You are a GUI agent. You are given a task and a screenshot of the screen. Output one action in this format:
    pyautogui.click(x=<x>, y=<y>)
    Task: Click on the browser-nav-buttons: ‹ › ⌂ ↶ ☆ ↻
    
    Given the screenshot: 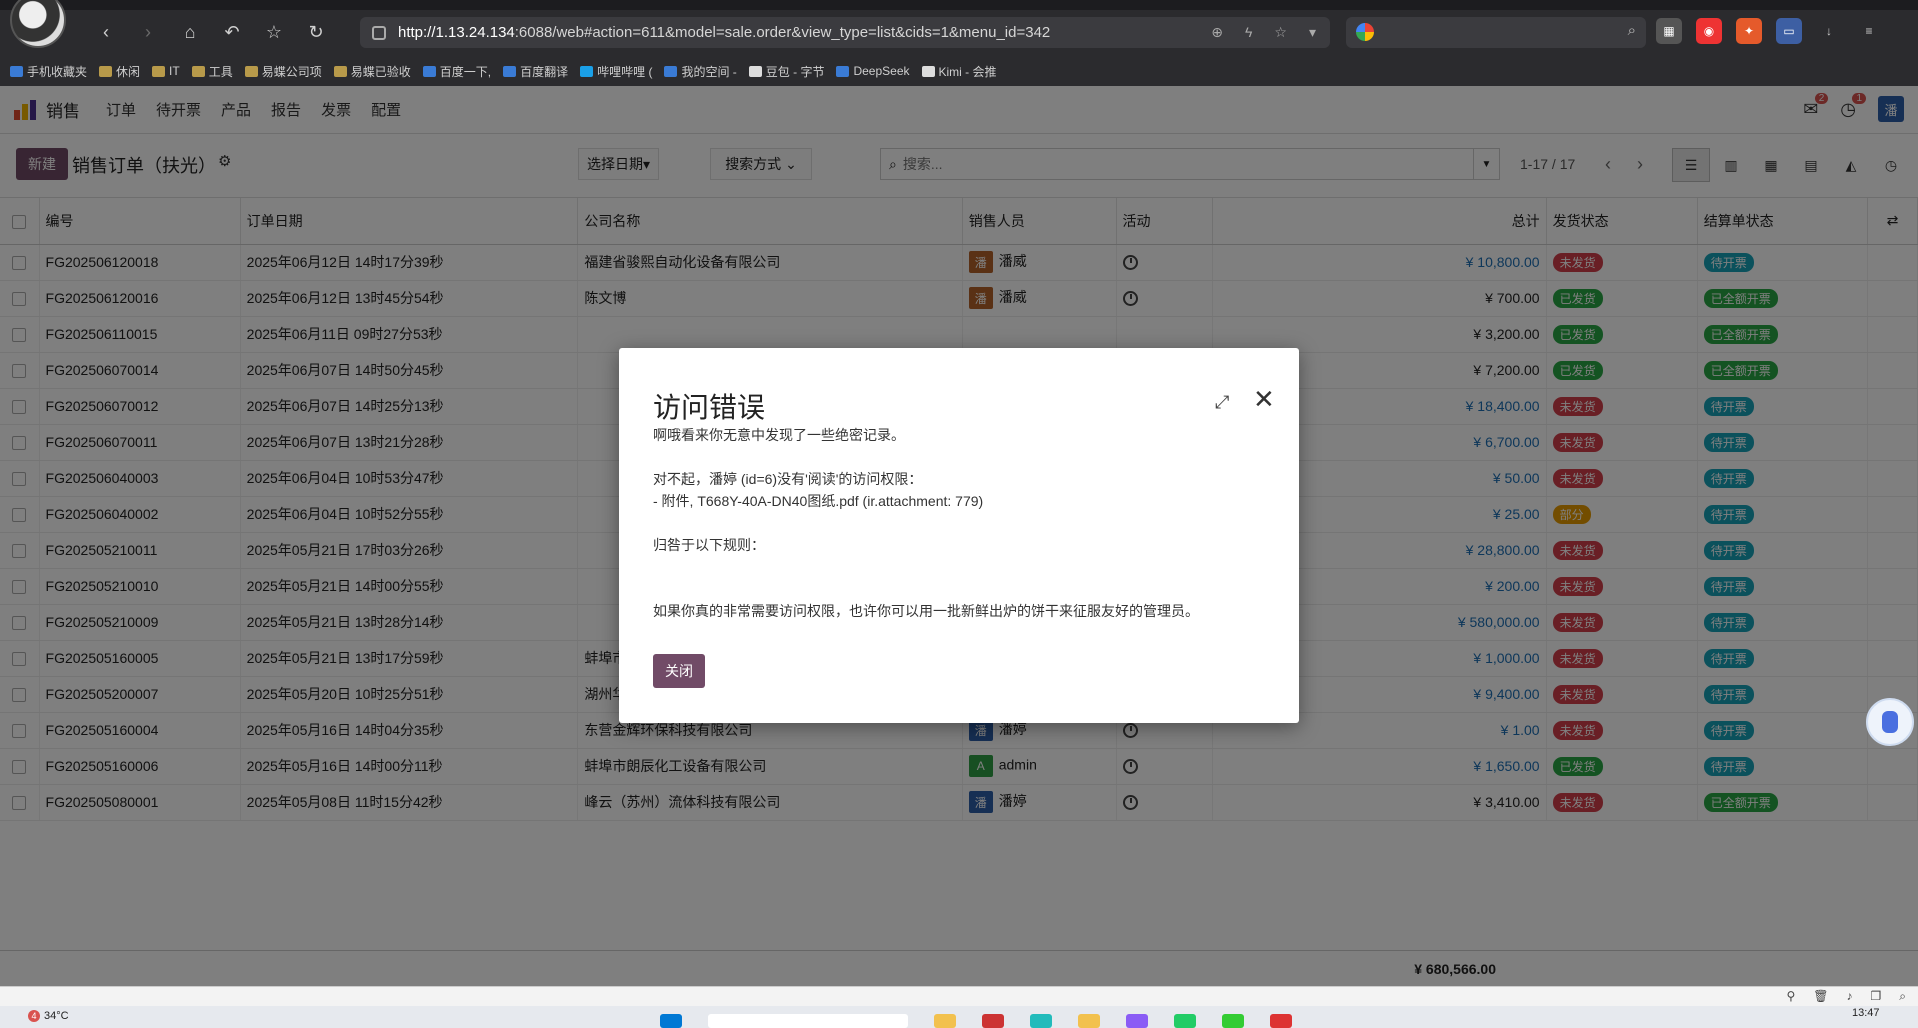 What is the action you would take?
    pyautogui.click(x=211, y=32)
    